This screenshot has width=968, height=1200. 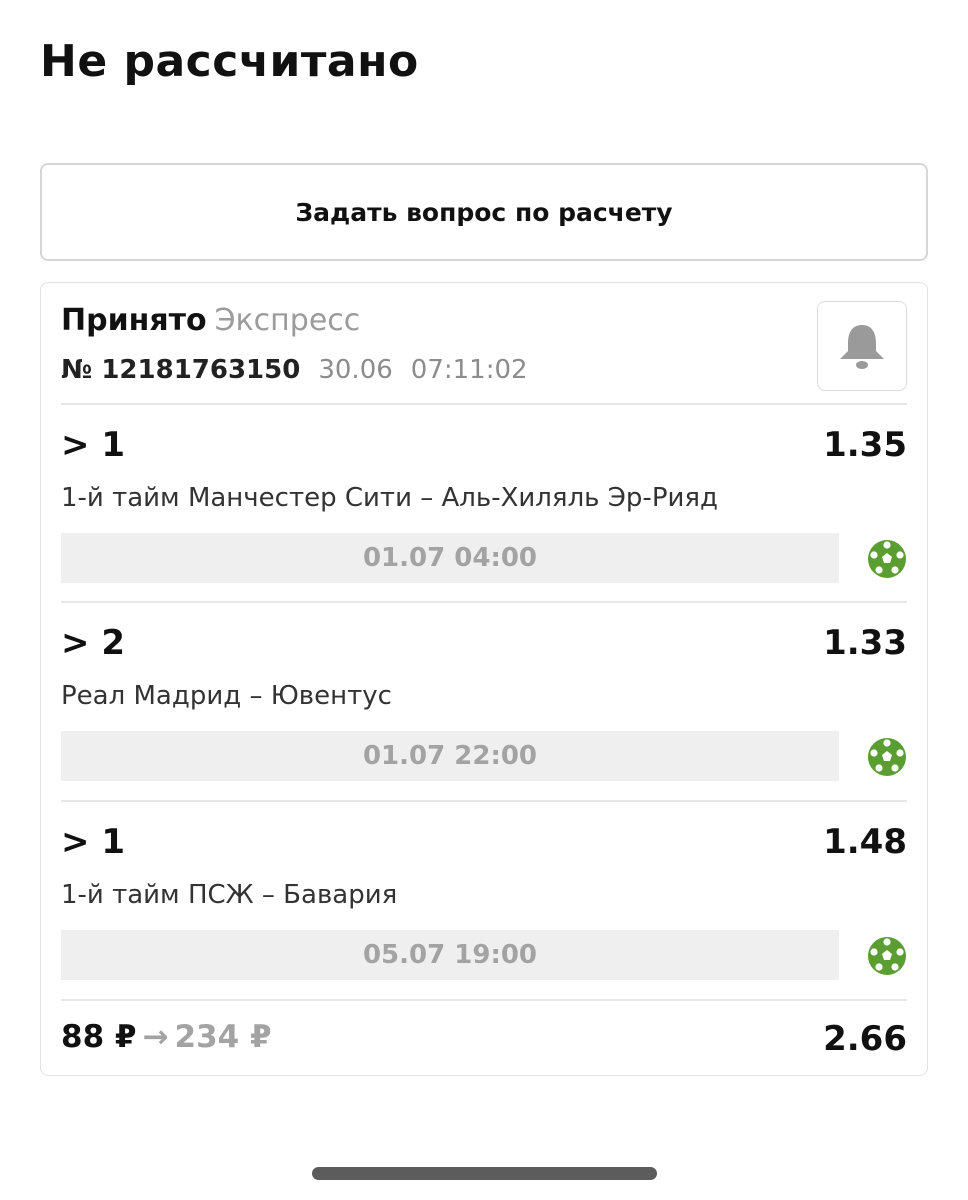 I want to click on page-title: Не рассчитано, so click(x=229, y=61).